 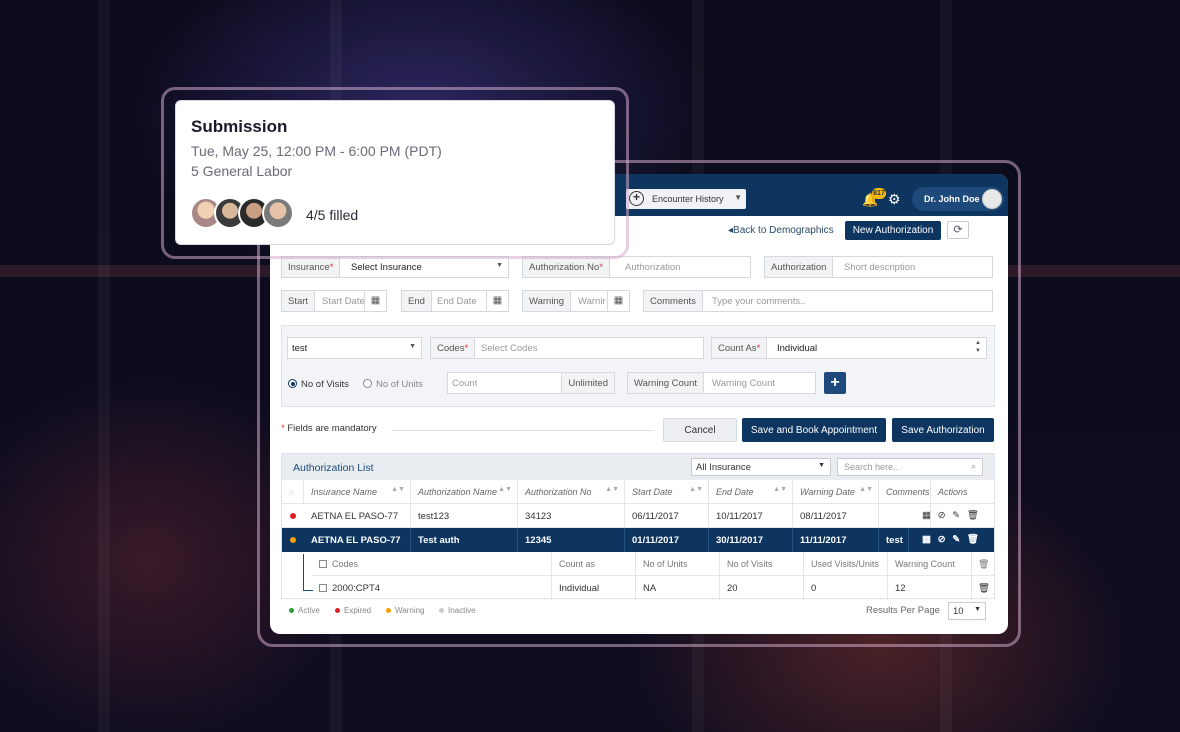 I want to click on sub-cell-code: 2000:CPT4, so click(x=432, y=588).